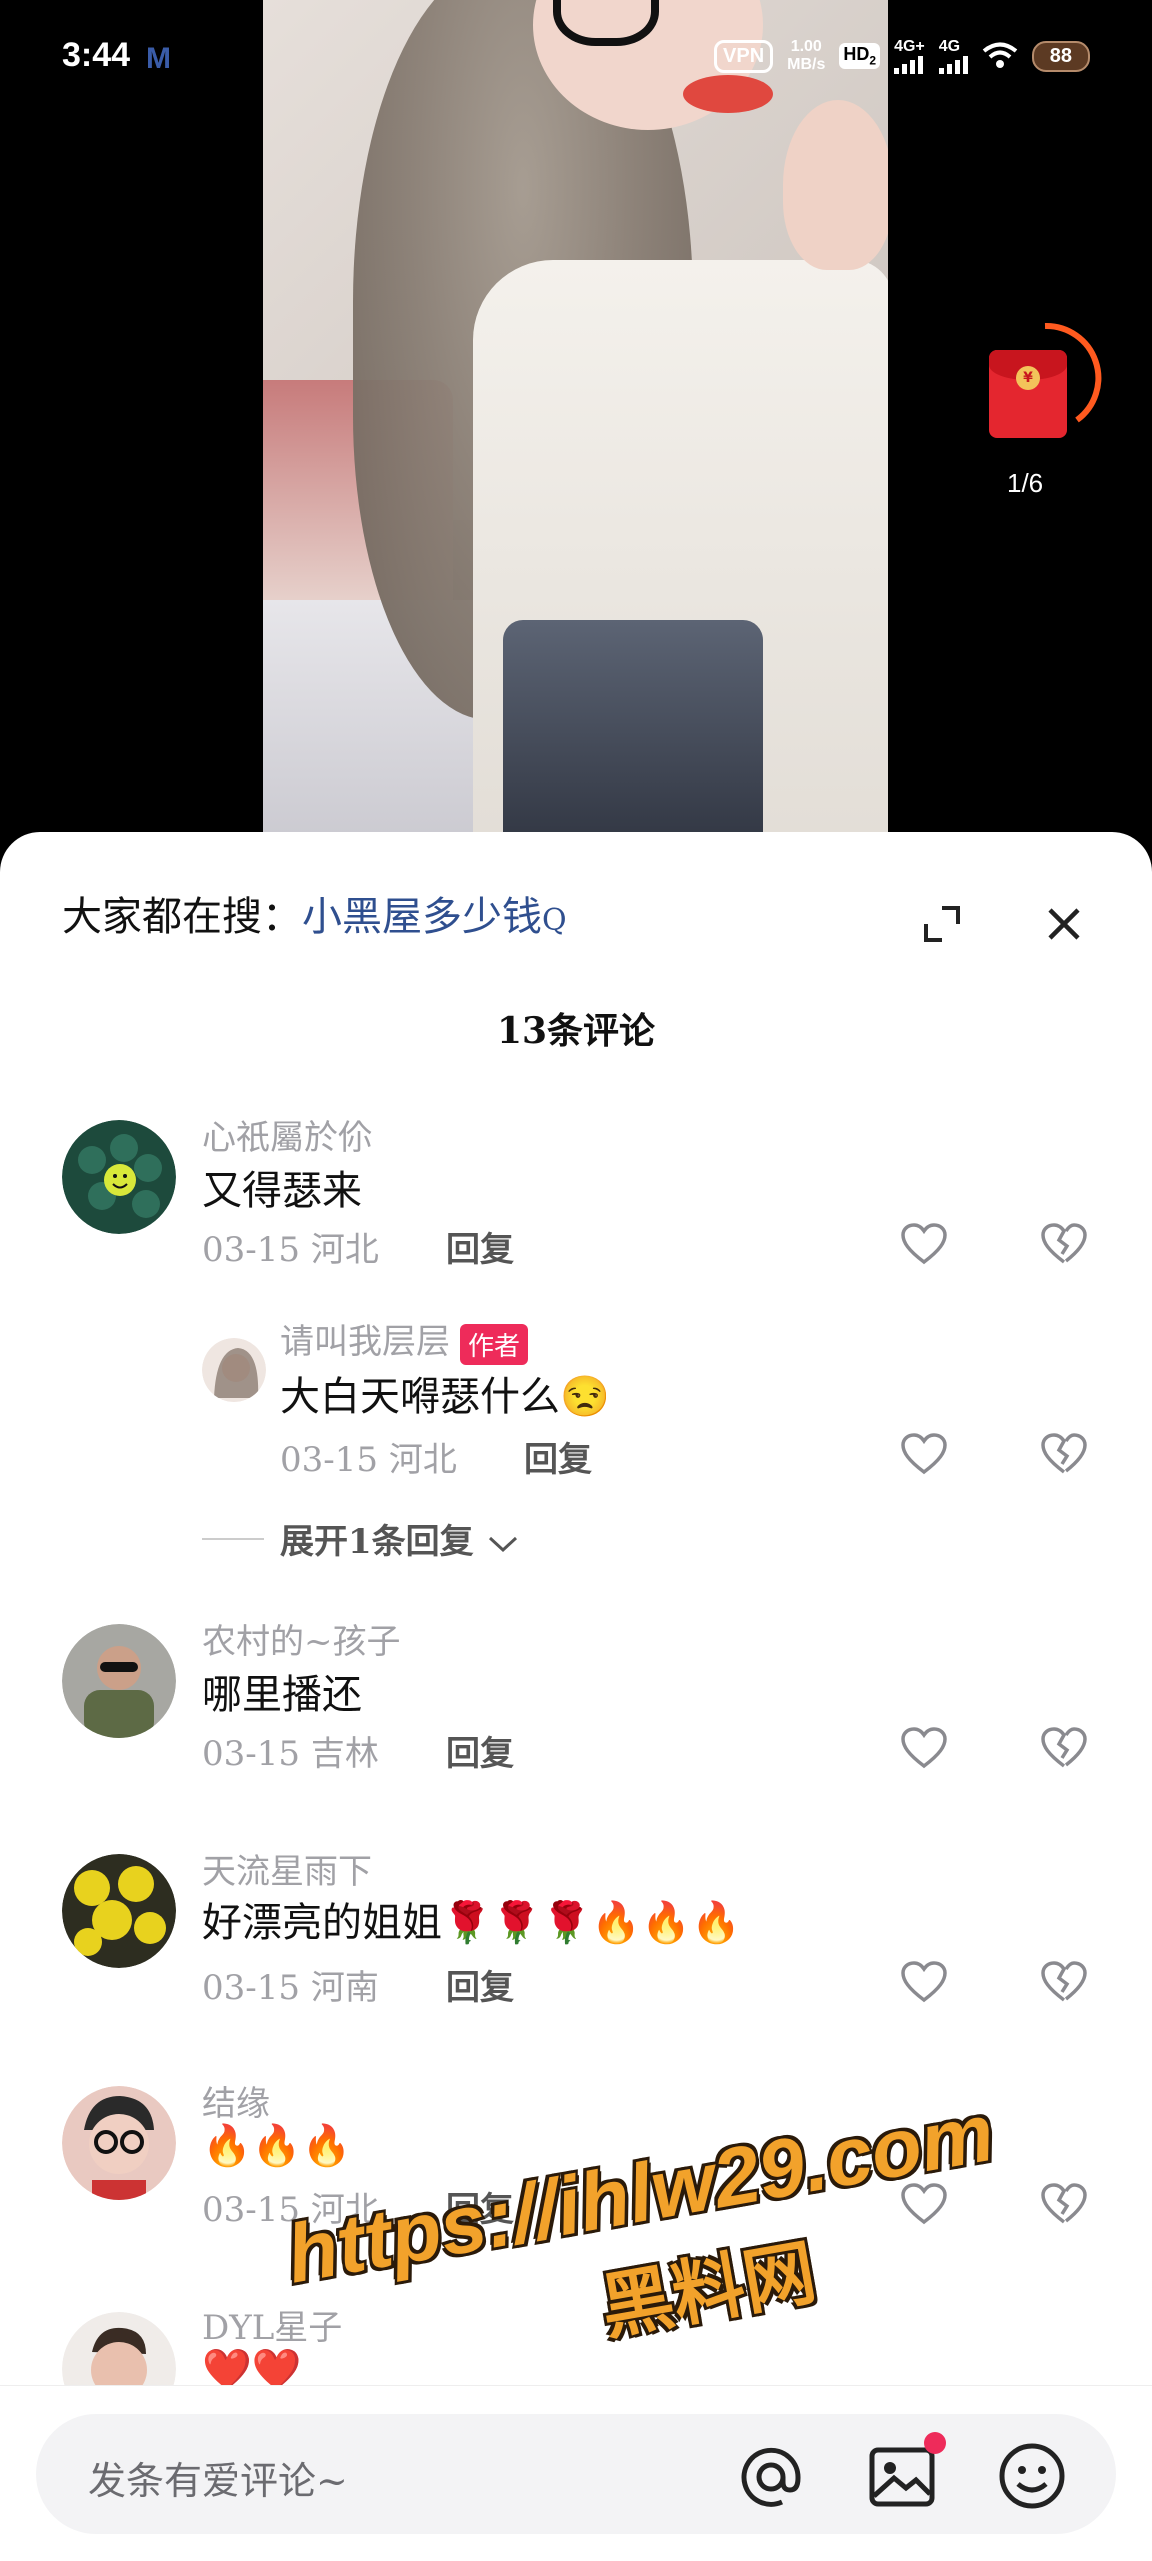 This screenshot has width=1152, height=2561. Describe the element at coordinates (233, 1539) in the screenshot. I see `expand-divider` at that location.